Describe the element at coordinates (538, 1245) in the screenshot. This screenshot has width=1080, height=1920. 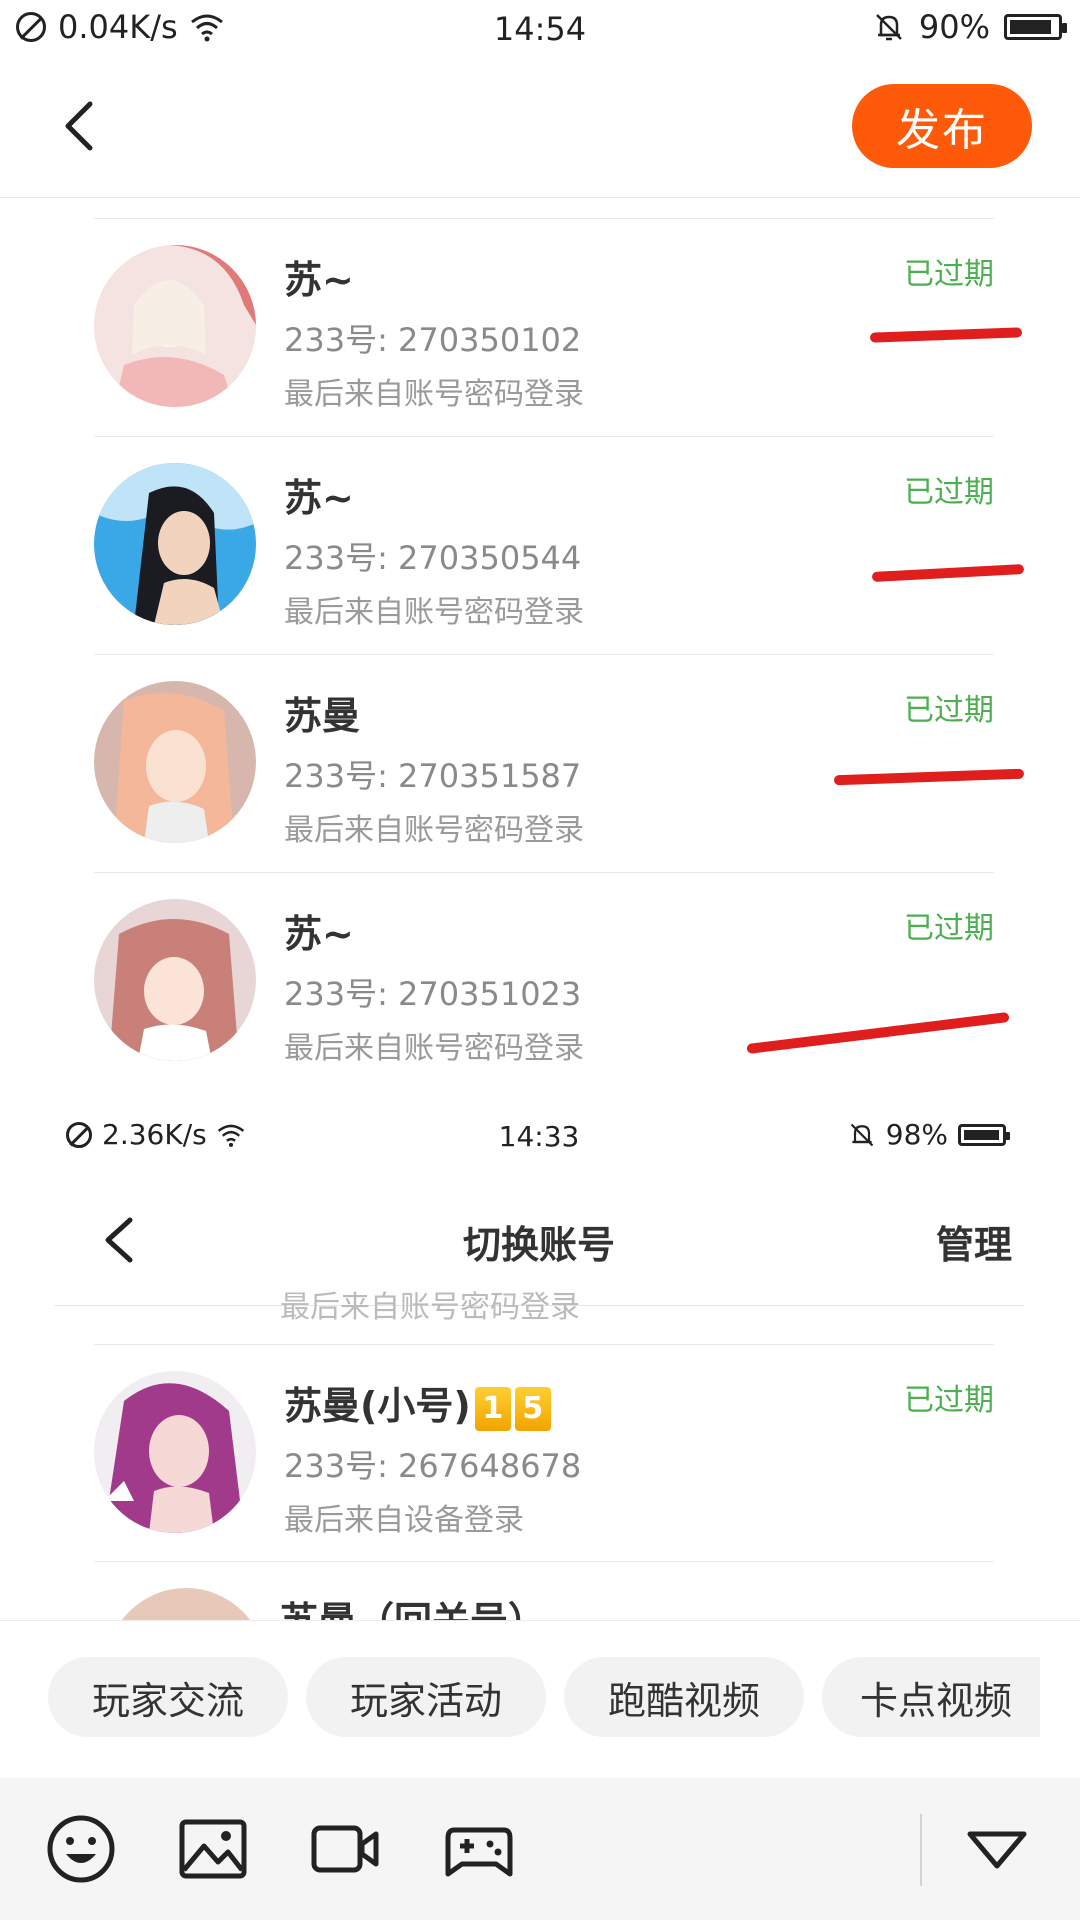
I see `page-title: 切换账号` at that location.